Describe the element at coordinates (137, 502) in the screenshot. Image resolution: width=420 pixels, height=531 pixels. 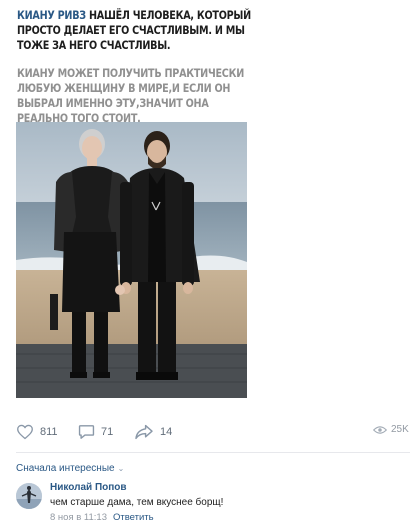
I see `comment-text: чем старше дама, тем вкуснее борщ!` at that location.